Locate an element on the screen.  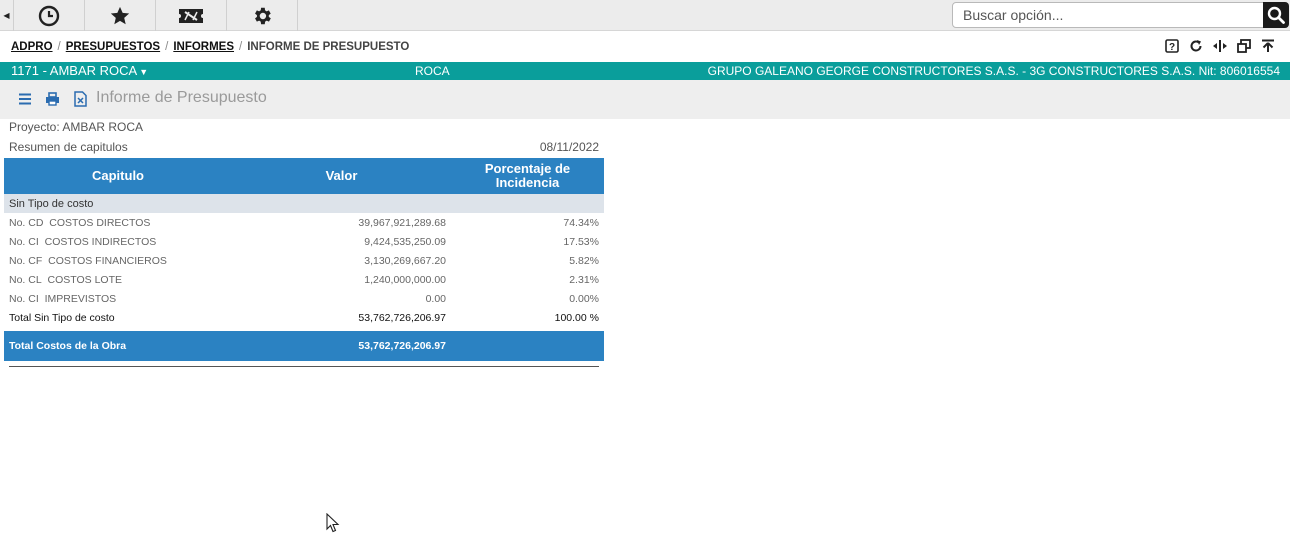
chapter-cell: No. CI COSTOS INDIRECTOS is located at coordinates (118, 241).